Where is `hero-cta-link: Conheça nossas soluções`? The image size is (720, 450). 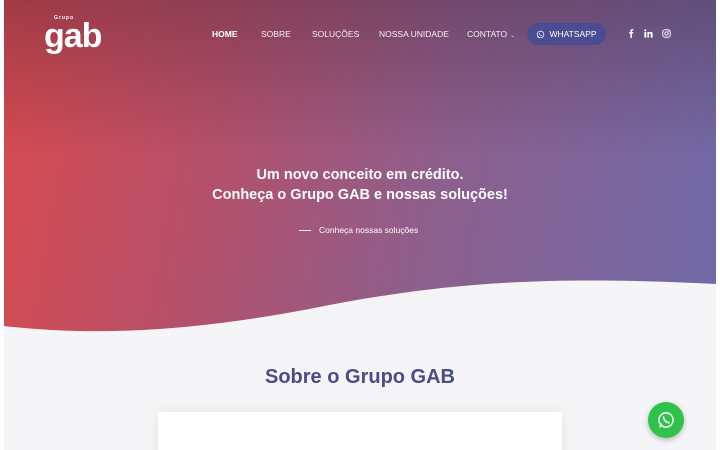
hero-cta-link: Conheça nossas soluções is located at coordinates (358, 230).